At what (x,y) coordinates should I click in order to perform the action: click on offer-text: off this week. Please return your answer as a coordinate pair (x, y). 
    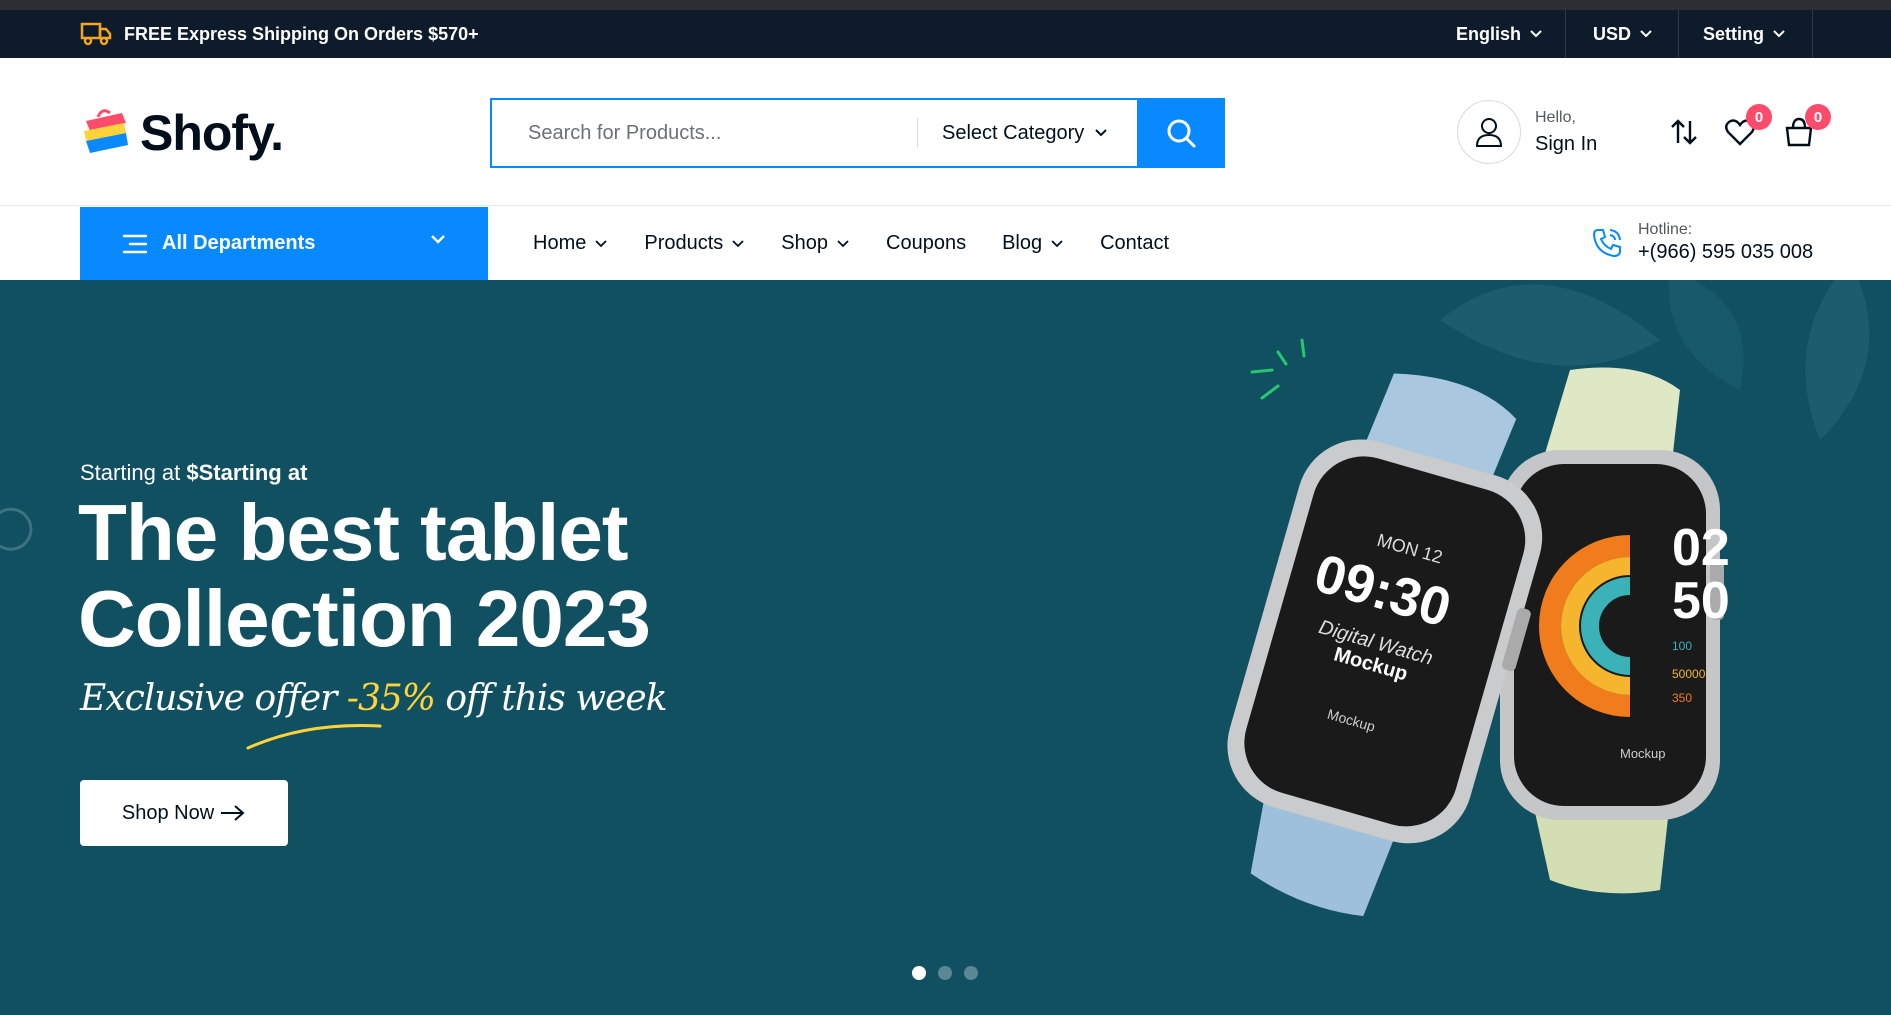
    Looking at the image, I should click on (550, 698).